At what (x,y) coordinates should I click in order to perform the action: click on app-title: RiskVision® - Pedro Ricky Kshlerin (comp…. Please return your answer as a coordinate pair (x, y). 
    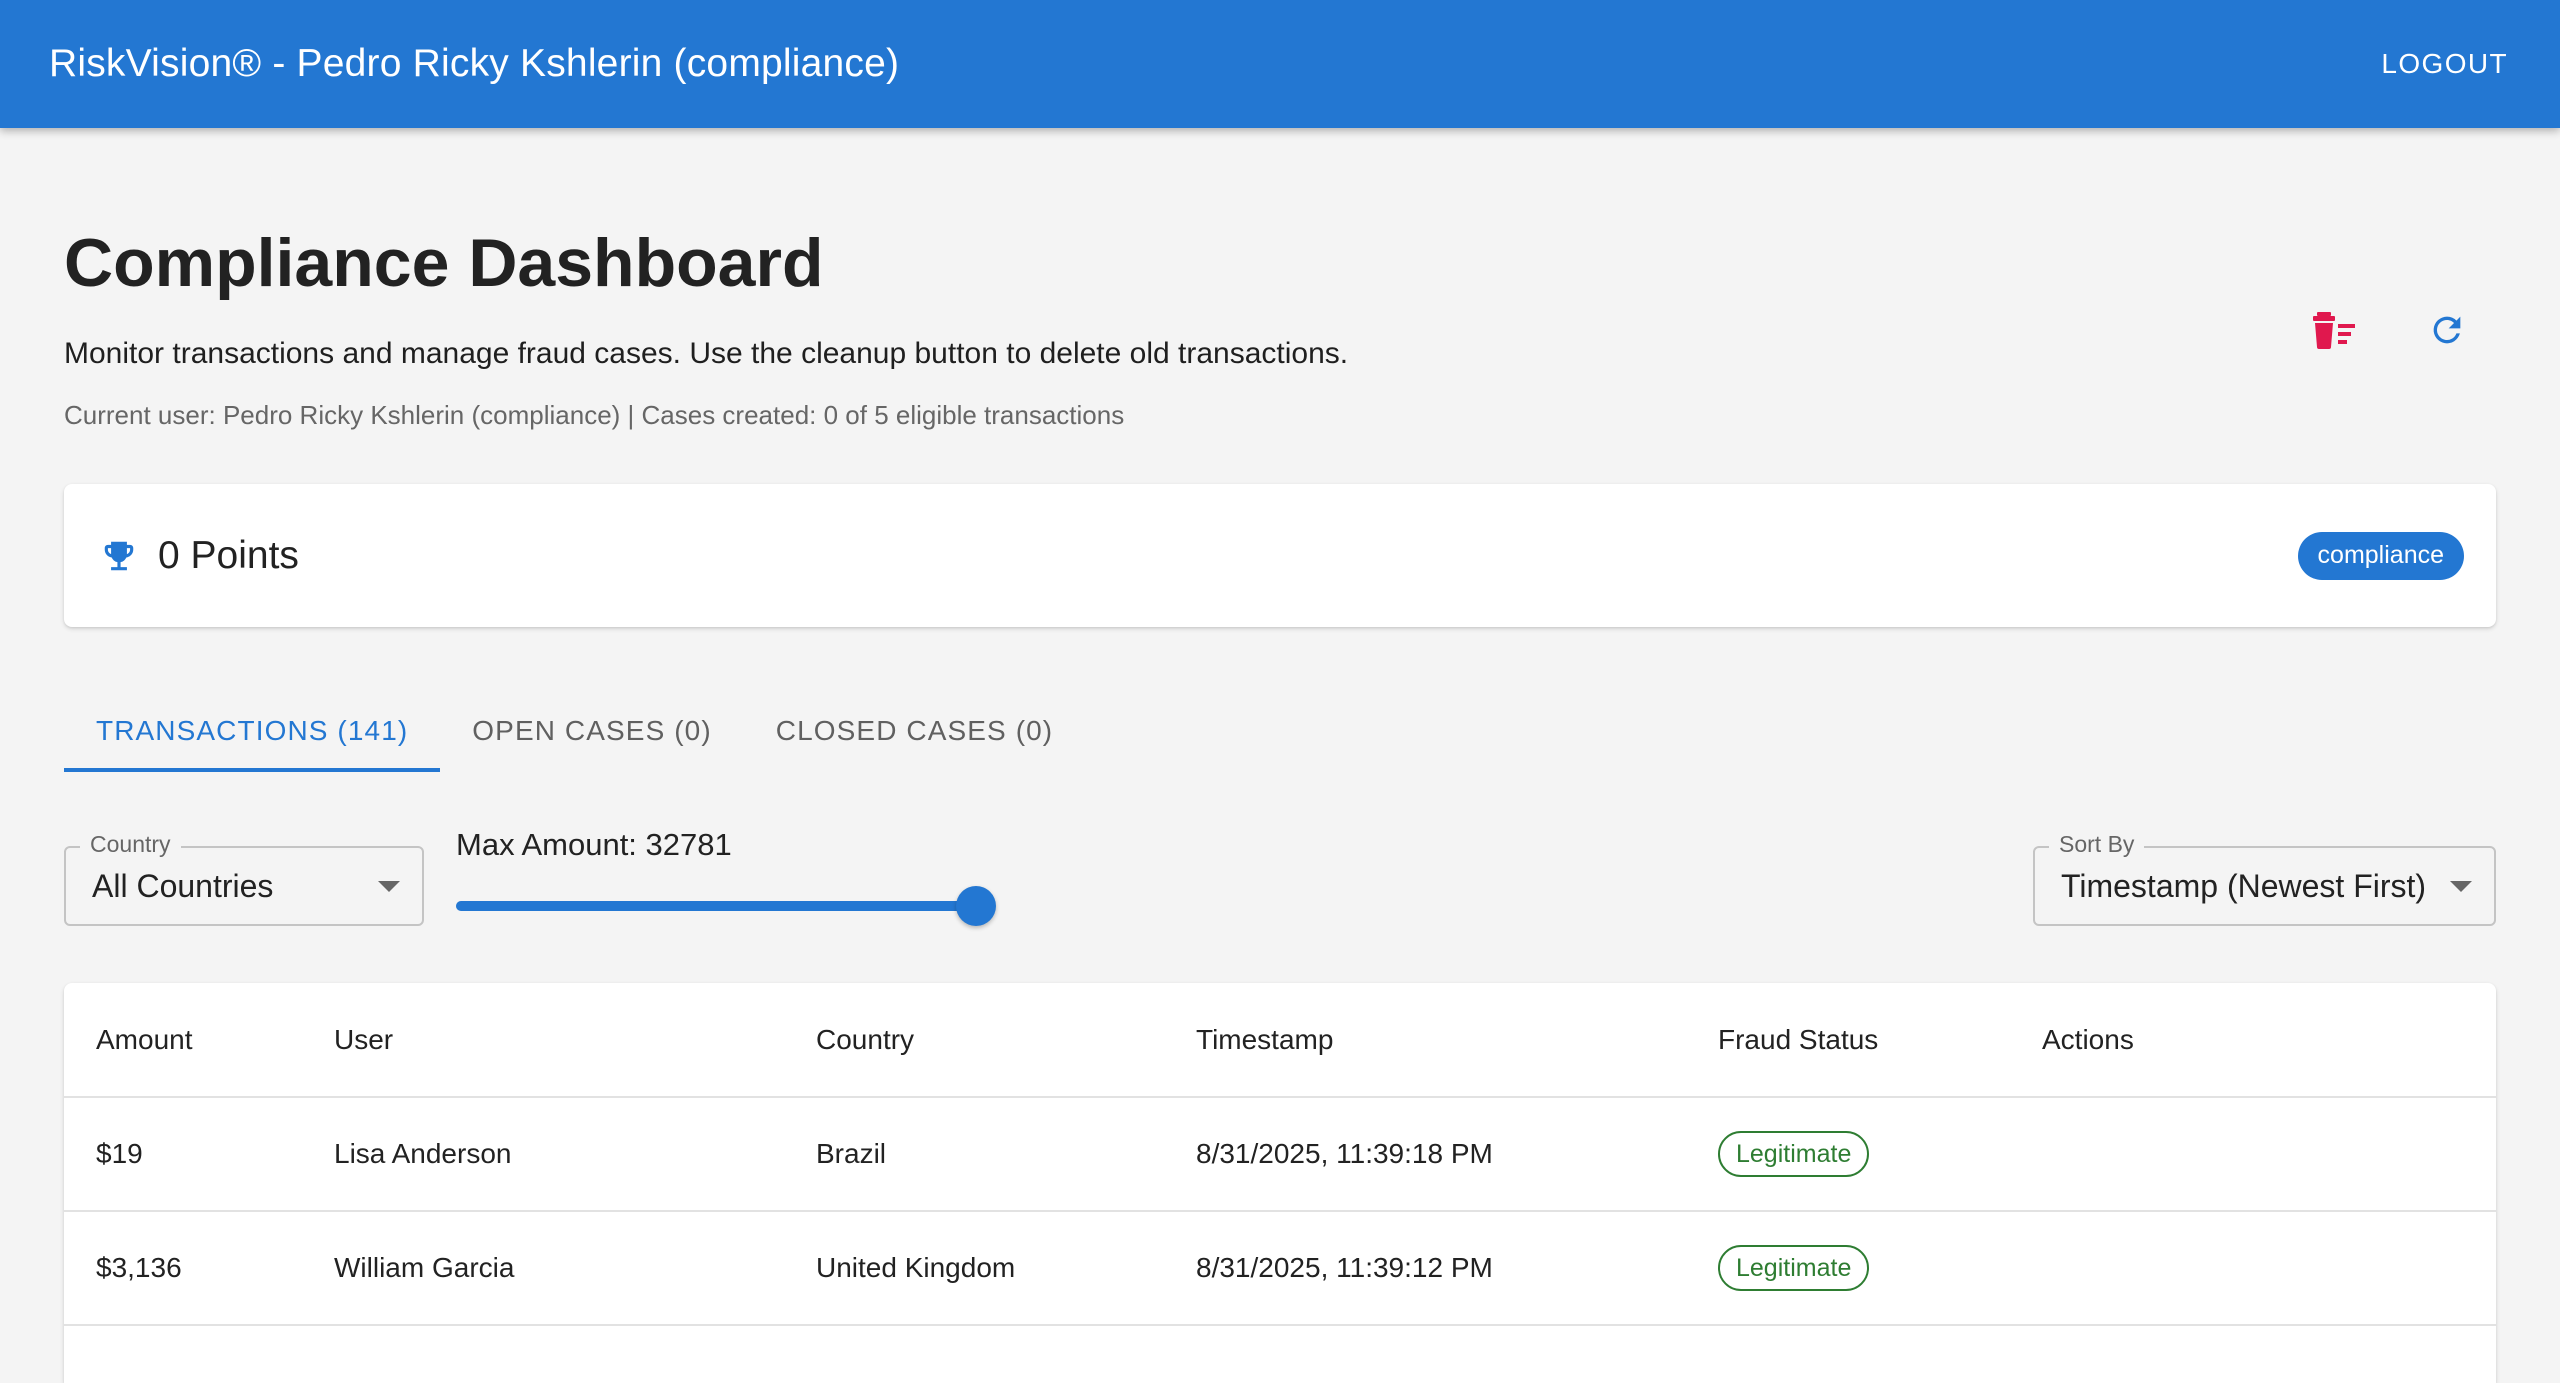
    Looking at the image, I should click on (474, 63).